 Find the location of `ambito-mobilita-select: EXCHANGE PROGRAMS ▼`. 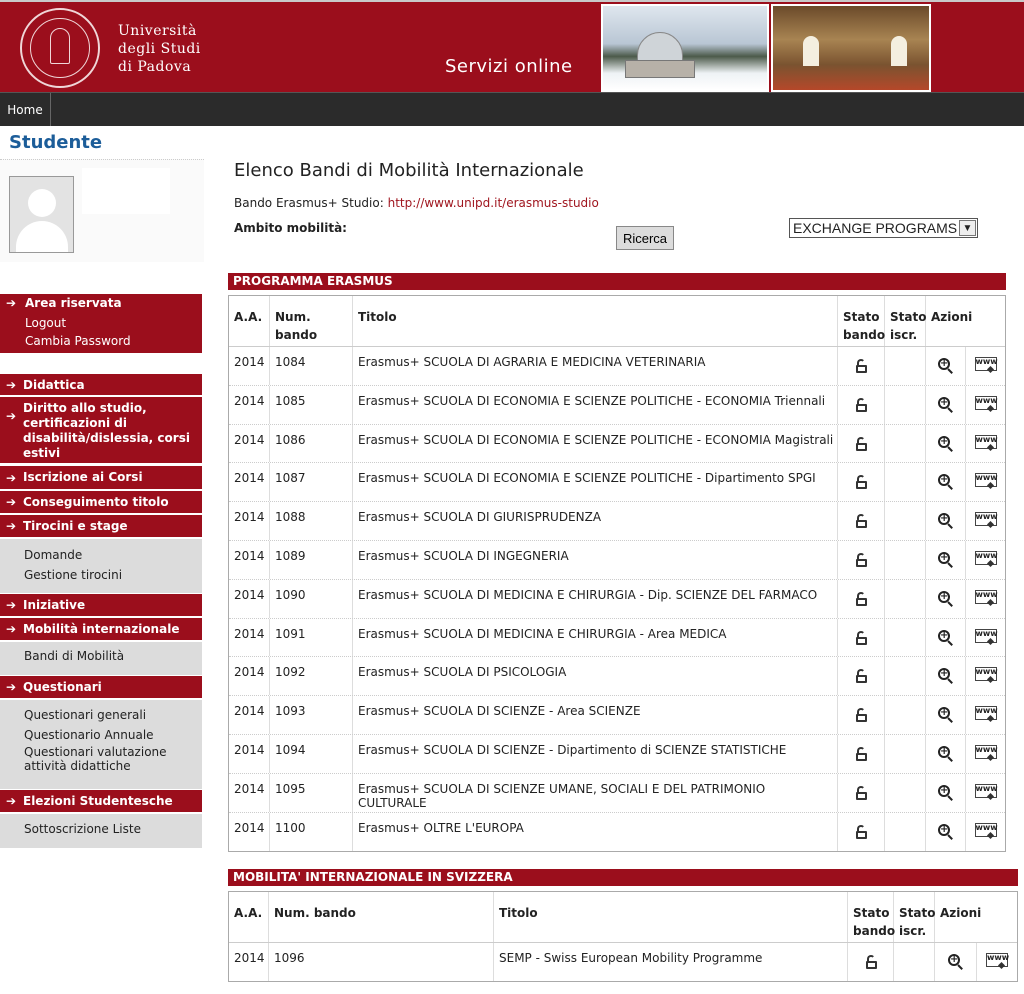

ambito-mobilita-select: EXCHANGE PROGRAMS ▼ is located at coordinates (883, 228).